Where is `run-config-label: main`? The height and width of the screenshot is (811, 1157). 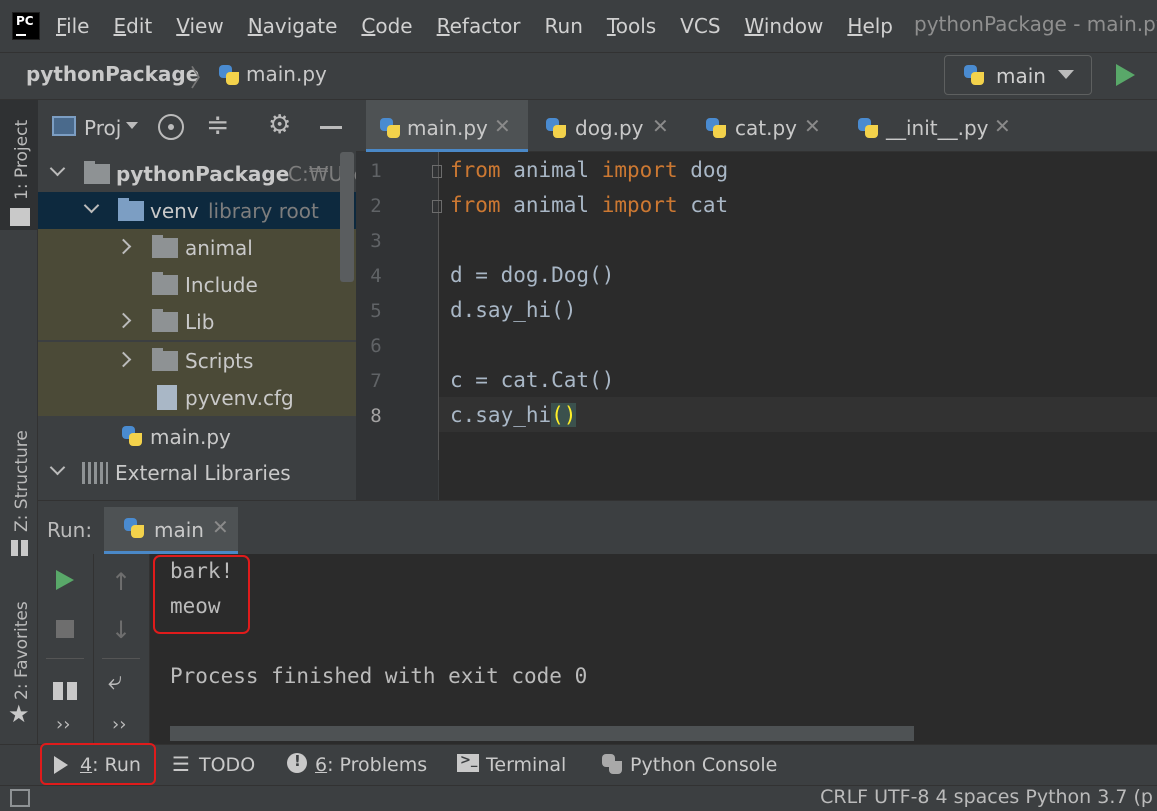
run-config-label: main is located at coordinates (1021, 76).